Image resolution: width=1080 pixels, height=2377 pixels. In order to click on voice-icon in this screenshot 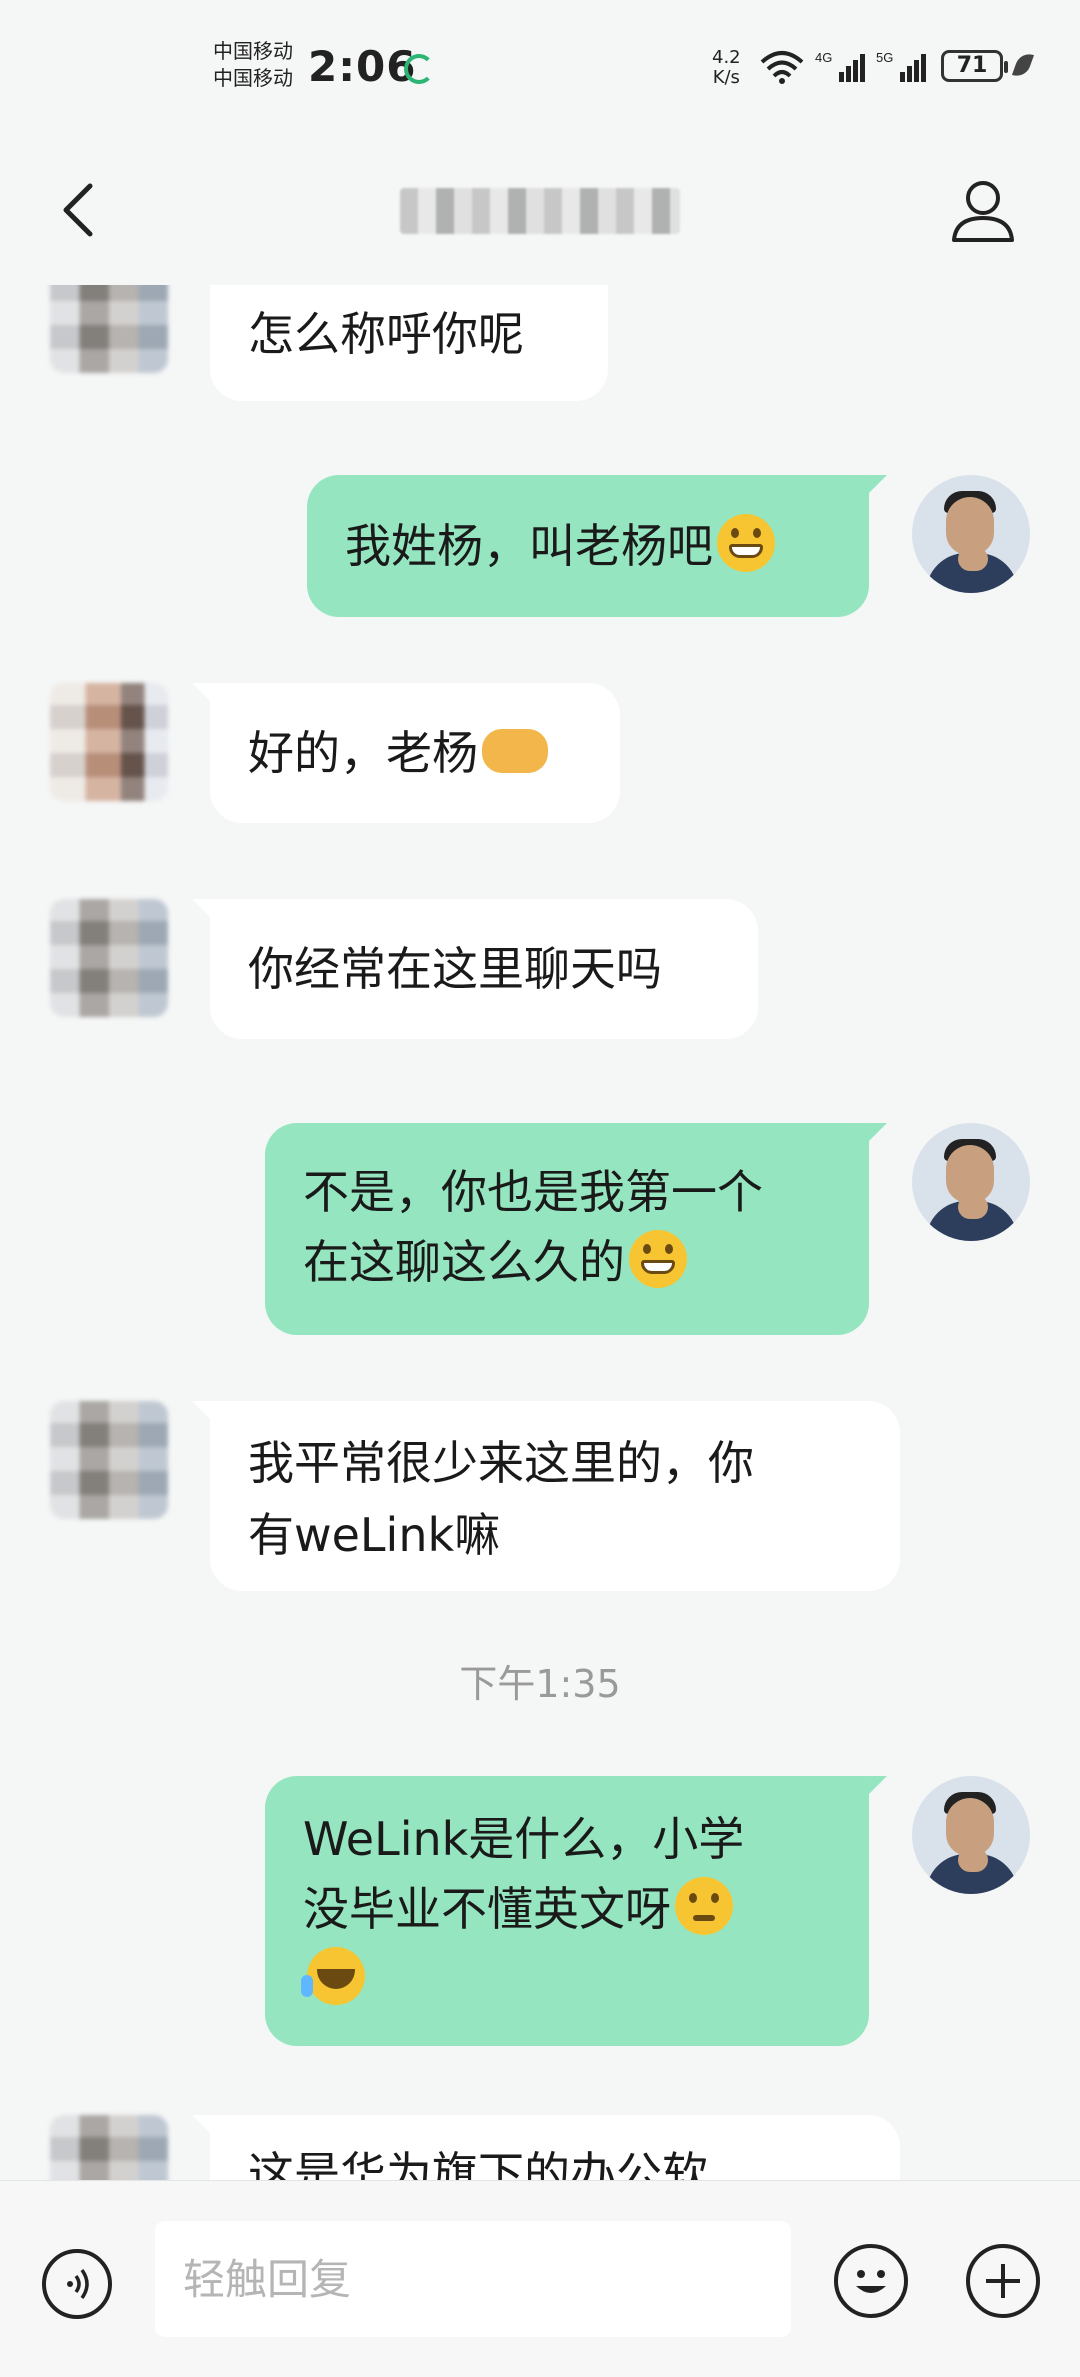, I will do `click(77, 2284)`.